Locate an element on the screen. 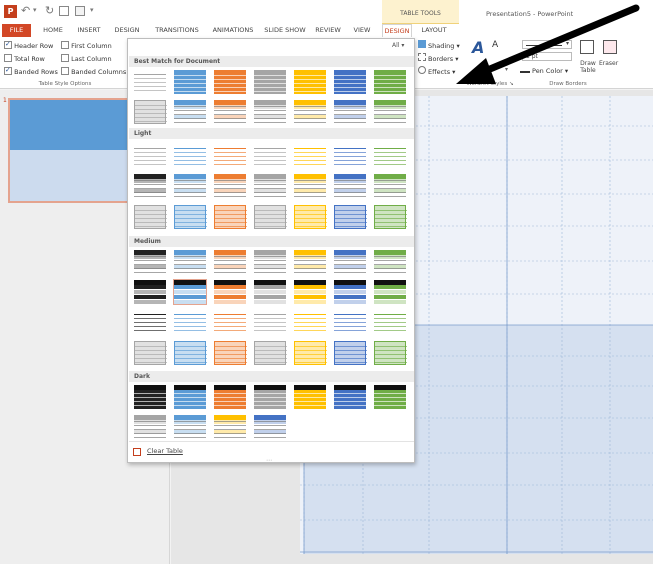  style-best-b2 is located at coordinates (190, 112).